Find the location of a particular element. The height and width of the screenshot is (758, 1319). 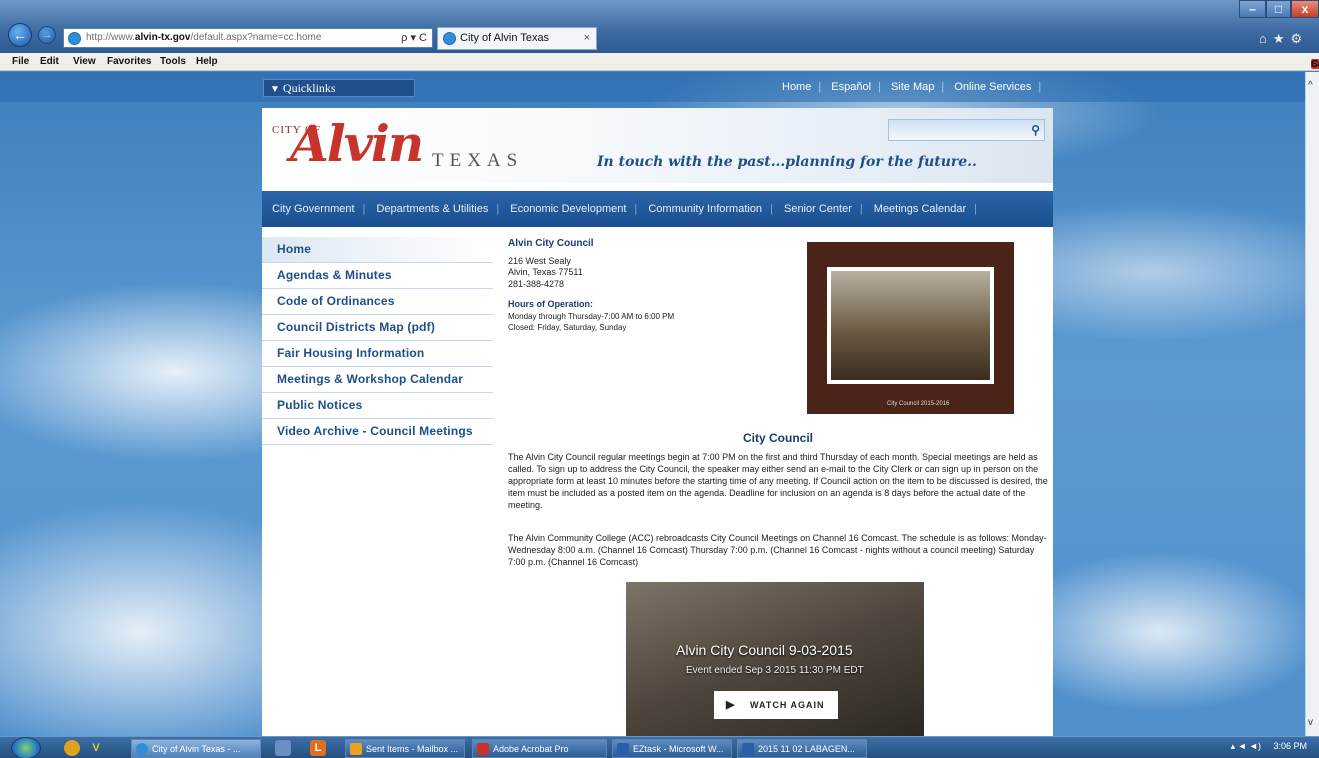

toplink-online-services: Online Services is located at coordinates (992, 87).